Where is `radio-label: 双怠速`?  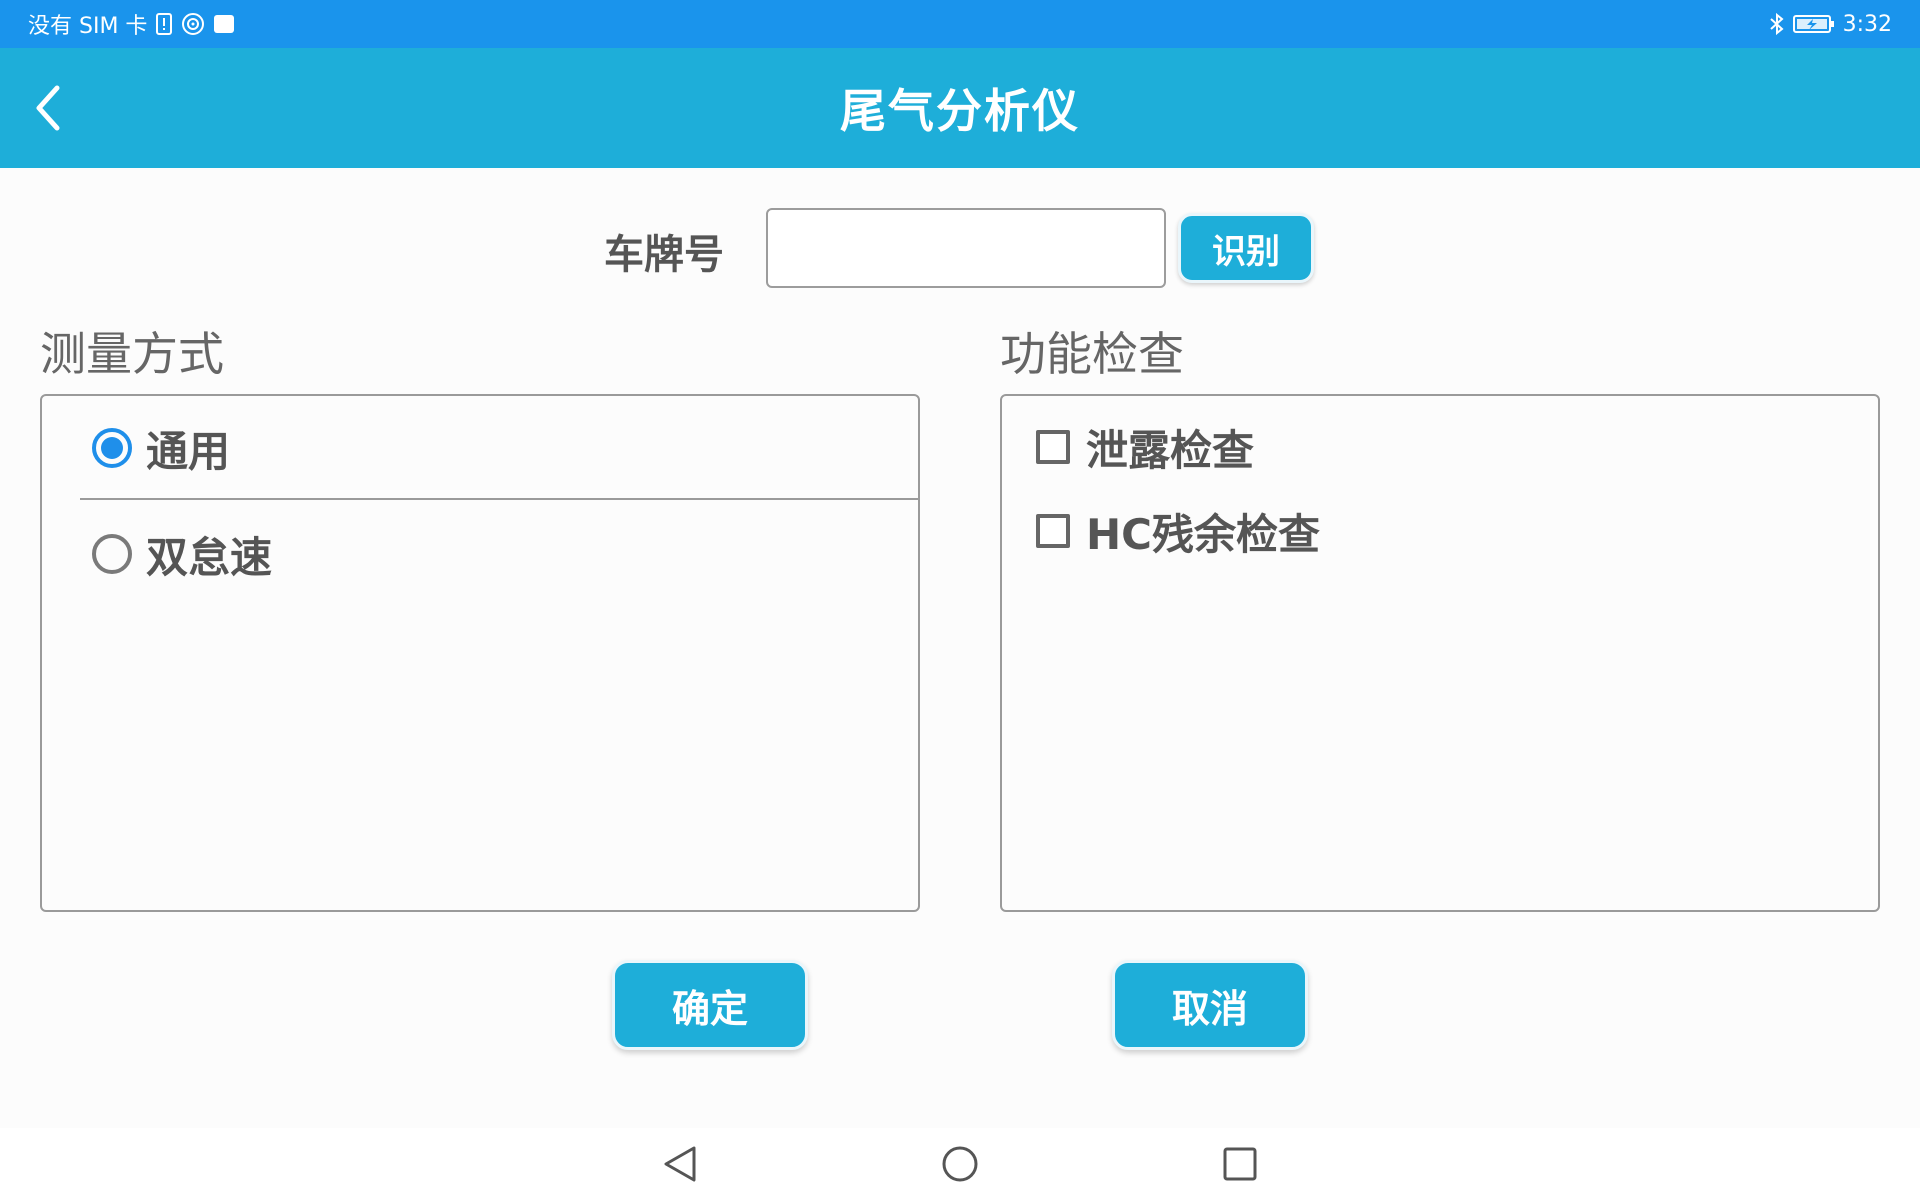
radio-label: 双怠速 is located at coordinates (209, 557).